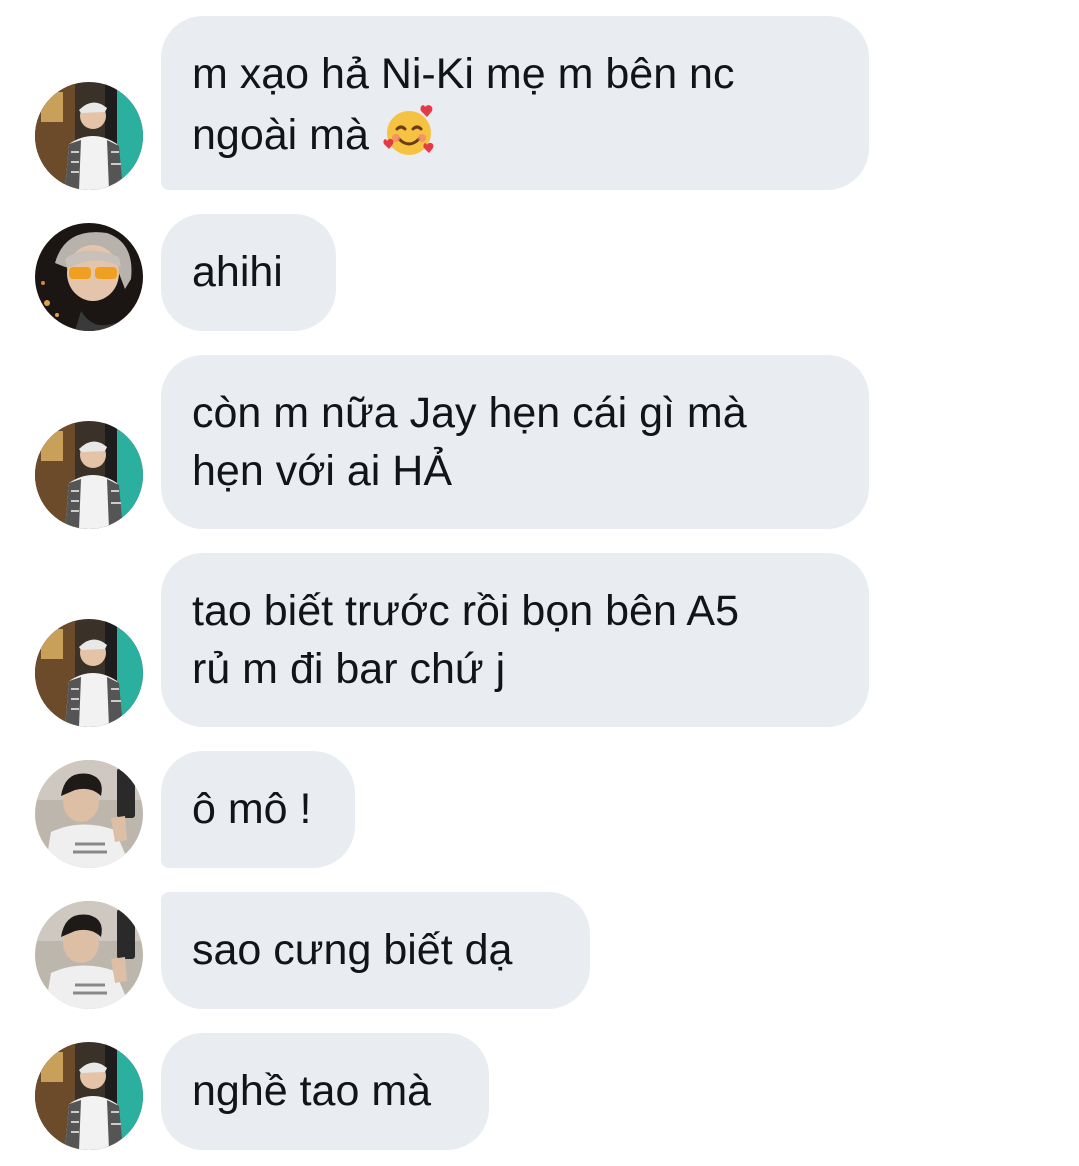 The image size is (1079, 1166). I want to click on message-text: ahihi, so click(237, 272).